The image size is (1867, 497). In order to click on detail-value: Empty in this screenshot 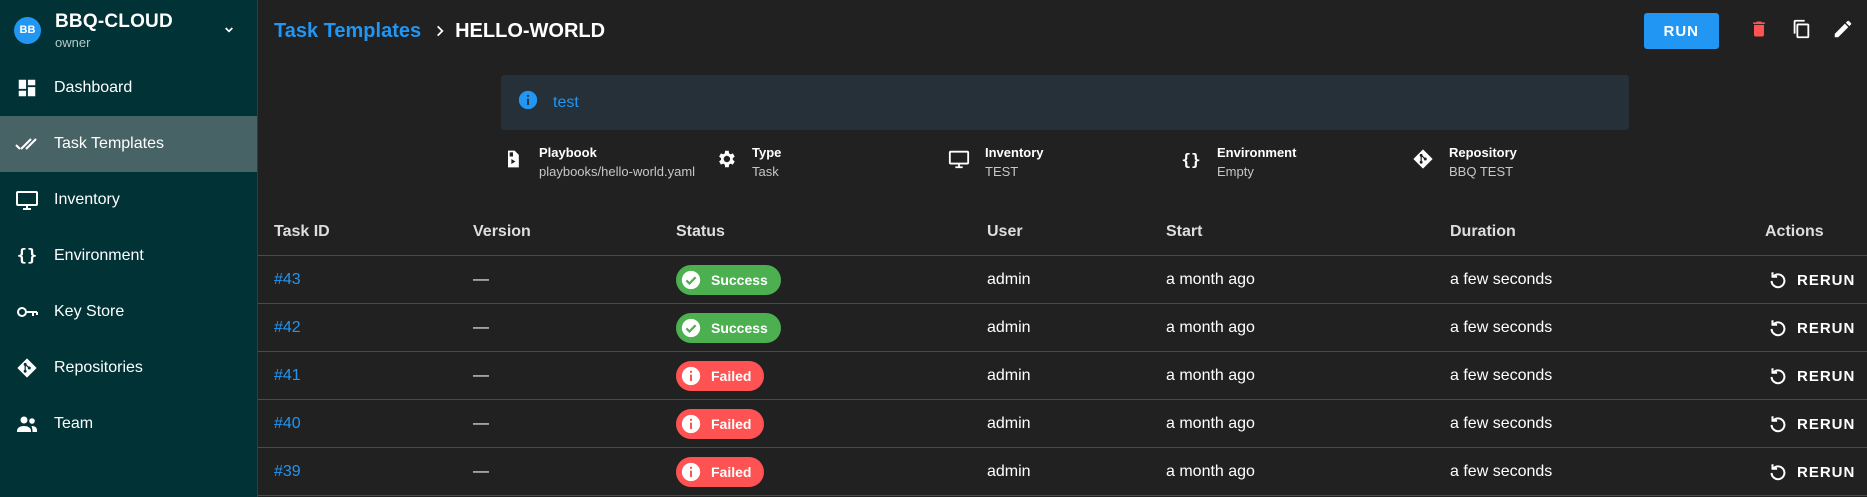, I will do `click(1235, 171)`.